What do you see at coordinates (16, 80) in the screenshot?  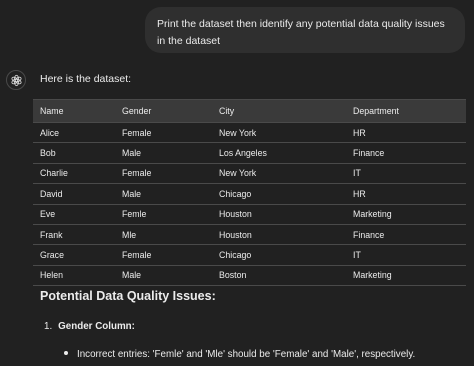 I see `openai-logo-icon` at bounding box center [16, 80].